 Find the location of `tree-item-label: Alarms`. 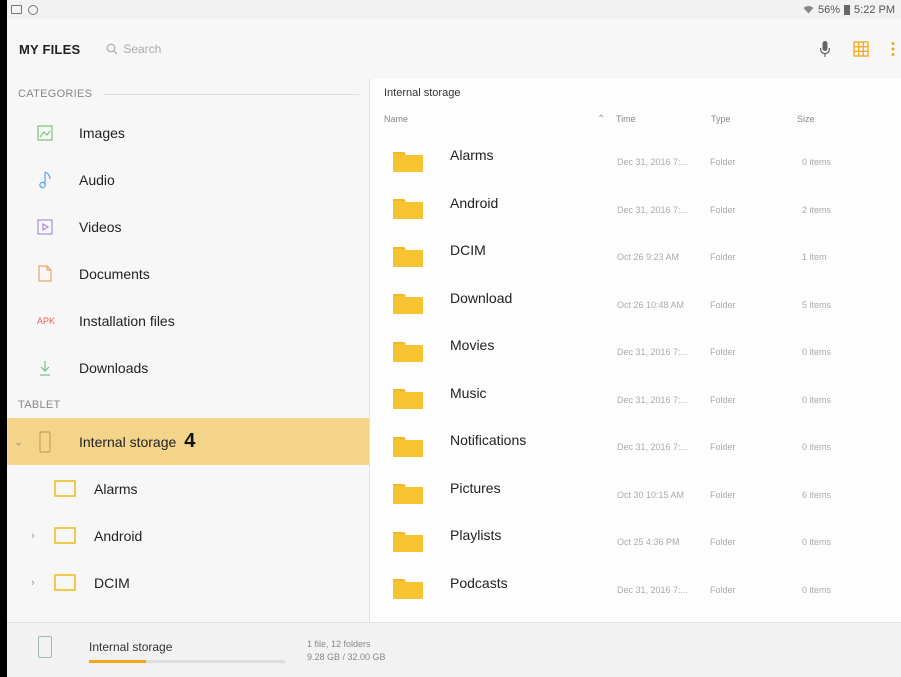

tree-item-label: Alarms is located at coordinates (116, 488).